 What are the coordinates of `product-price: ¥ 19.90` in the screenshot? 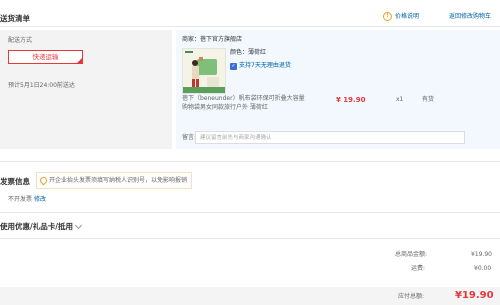 It's located at (351, 100).